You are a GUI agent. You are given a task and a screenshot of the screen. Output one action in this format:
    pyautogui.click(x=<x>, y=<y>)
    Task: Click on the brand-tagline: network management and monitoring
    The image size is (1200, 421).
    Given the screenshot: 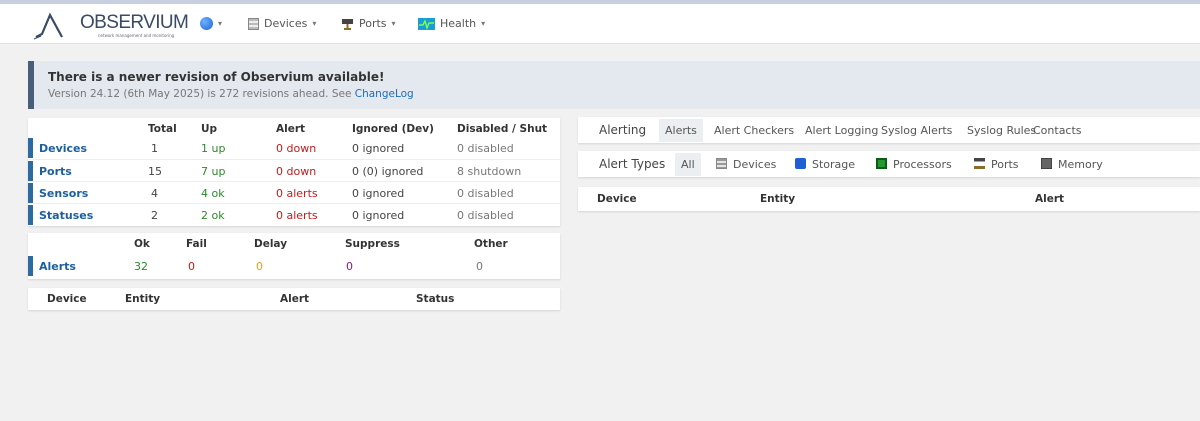 What is the action you would take?
    pyautogui.click(x=136, y=35)
    